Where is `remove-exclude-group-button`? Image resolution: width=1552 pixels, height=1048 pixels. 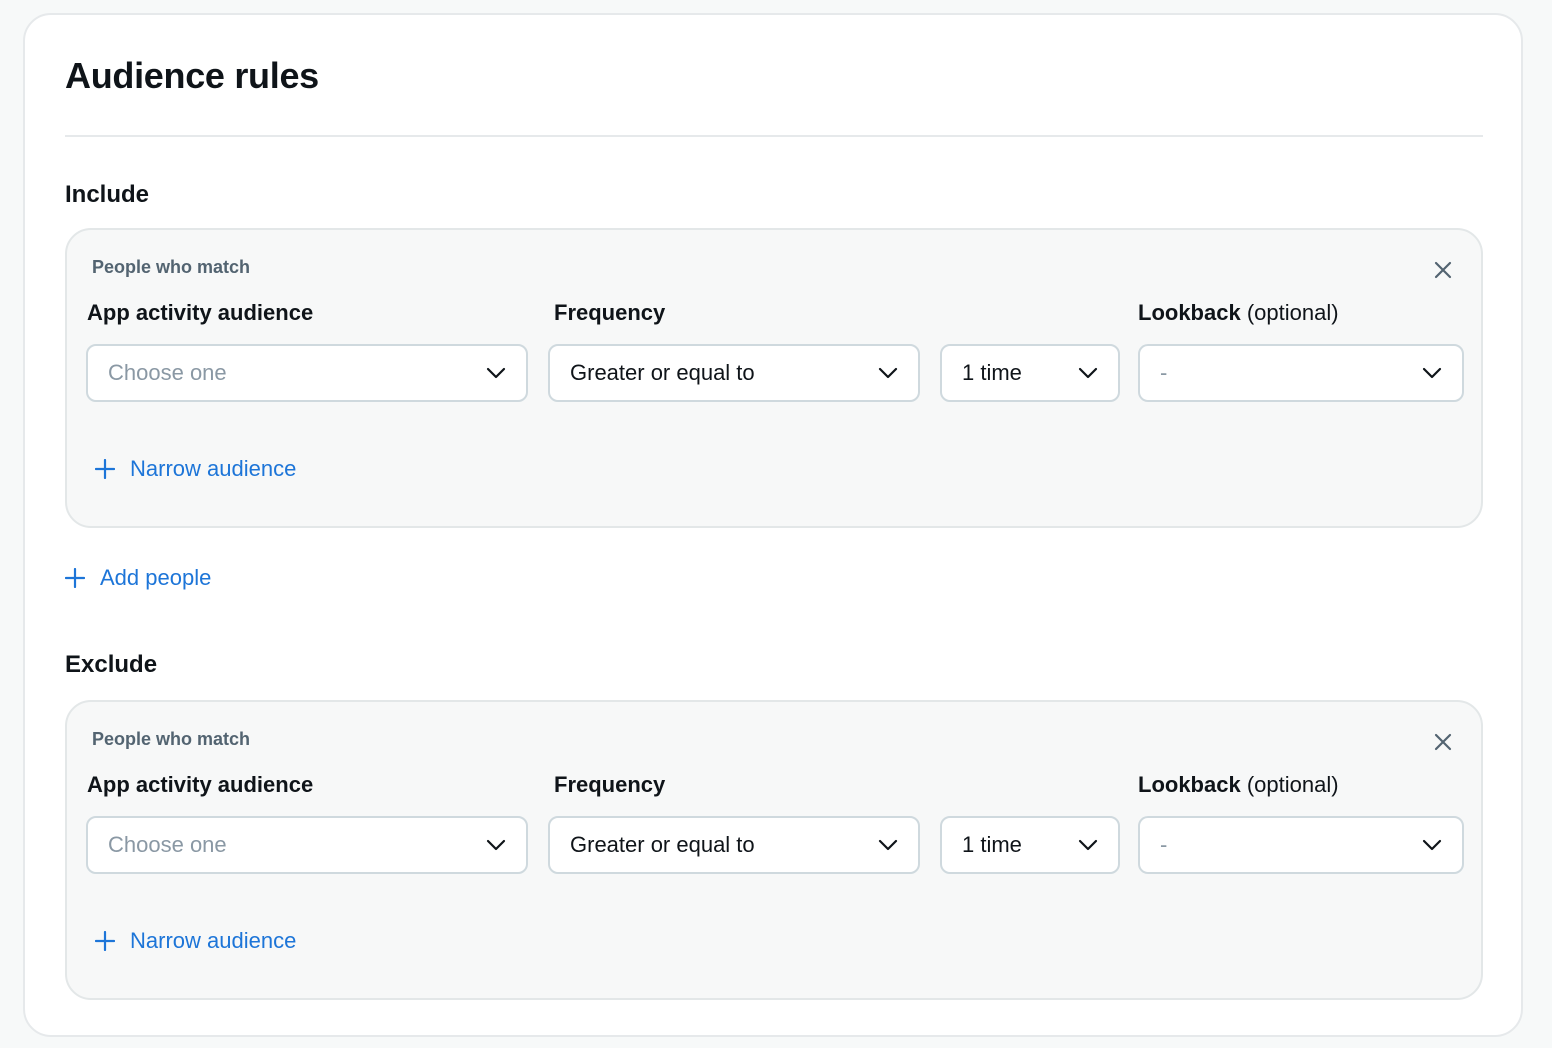 remove-exclude-group-button is located at coordinates (1443, 742).